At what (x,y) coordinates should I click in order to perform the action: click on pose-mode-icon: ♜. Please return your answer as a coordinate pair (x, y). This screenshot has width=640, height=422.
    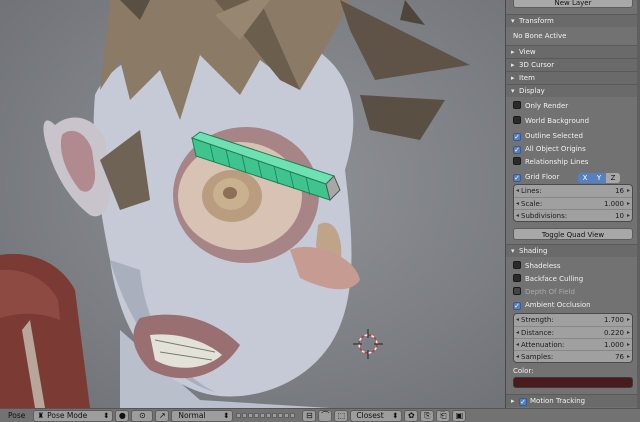
    Looking at the image, I should click on (41, 415).